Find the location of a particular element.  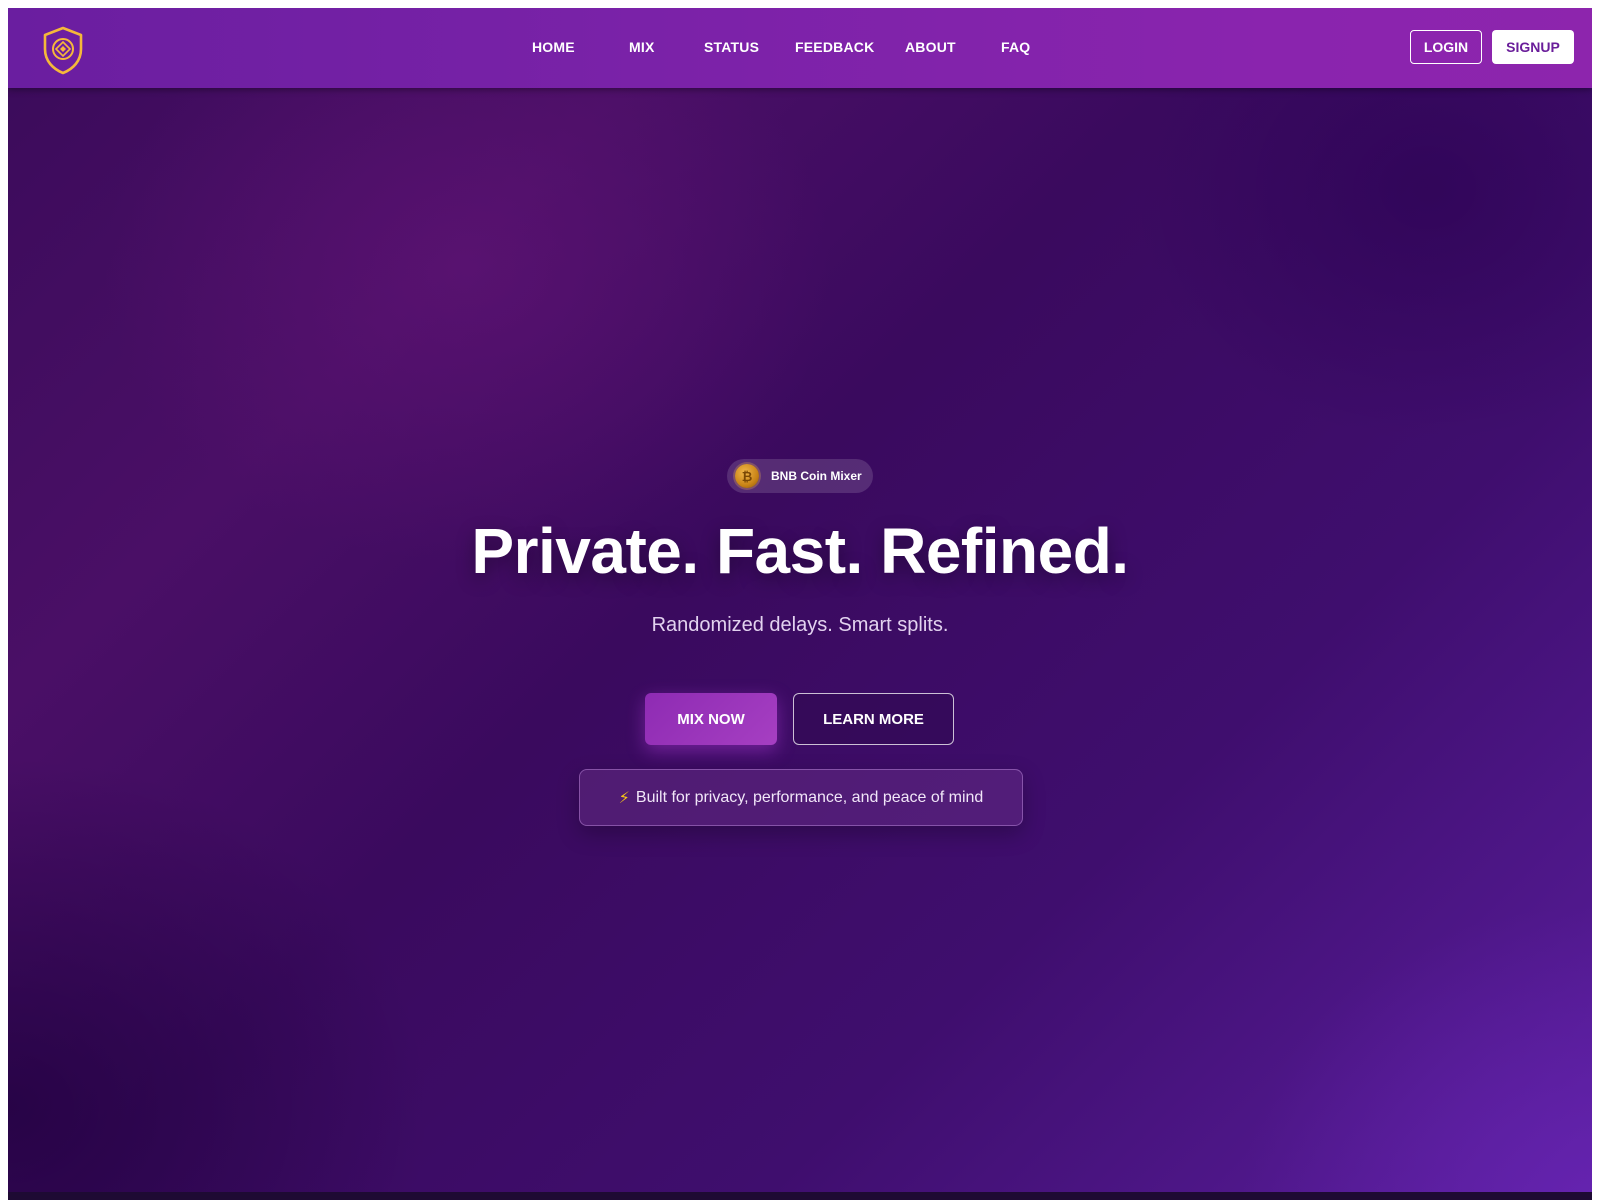

signup-button: SIGNUP is located at coordinates (1533, 47).